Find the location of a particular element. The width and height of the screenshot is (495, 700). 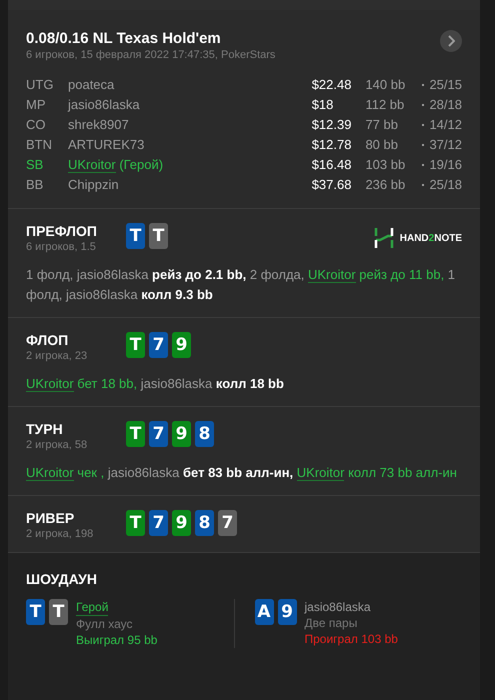

stack-amount: $18 is located at coordinates (323, 105).